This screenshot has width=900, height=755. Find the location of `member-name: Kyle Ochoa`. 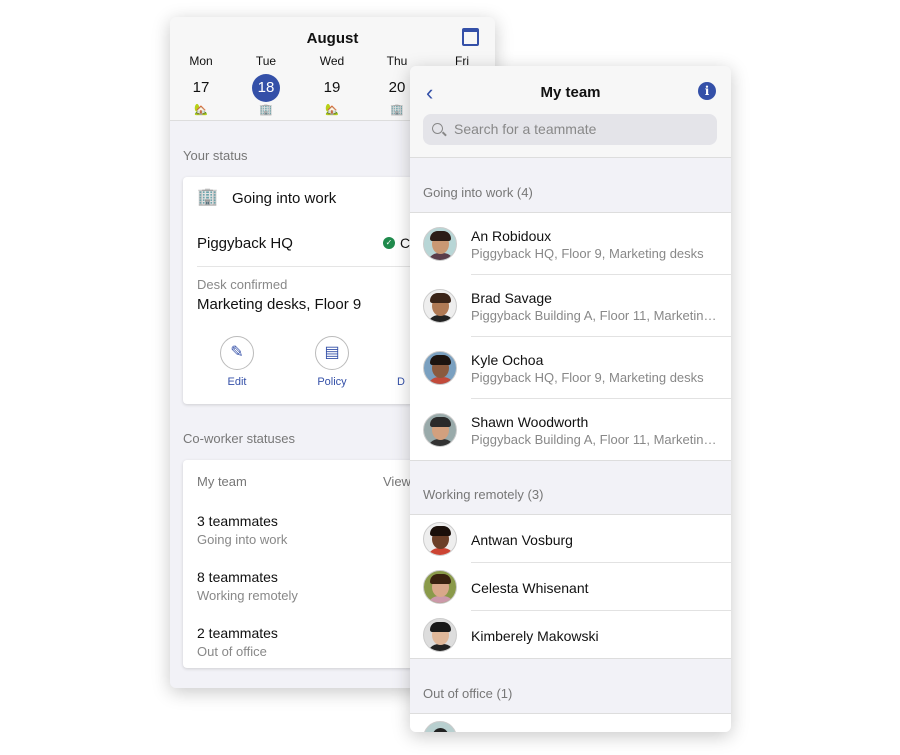

member-name: Kyle Ochoa is located at coordinates (507, 360).